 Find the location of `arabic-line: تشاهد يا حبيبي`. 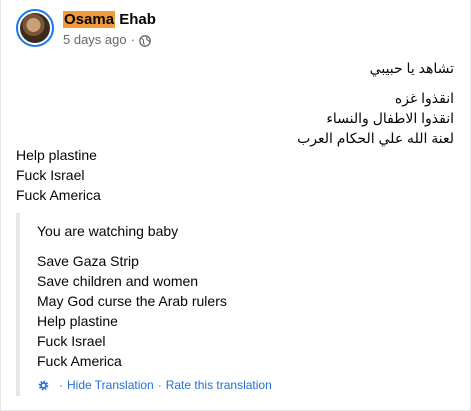

arabic-line: تشاهد يا حبيبي is located at coordinates (411, 68).